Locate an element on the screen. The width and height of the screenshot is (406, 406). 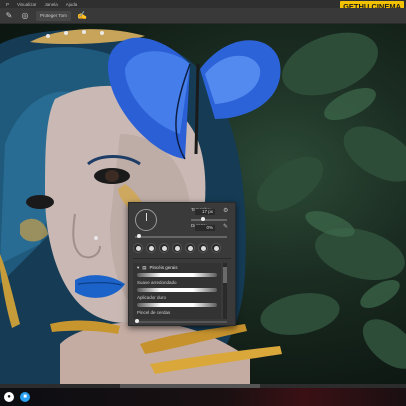
brush-name: Aplicador duro is located at coordinates (152, 297).